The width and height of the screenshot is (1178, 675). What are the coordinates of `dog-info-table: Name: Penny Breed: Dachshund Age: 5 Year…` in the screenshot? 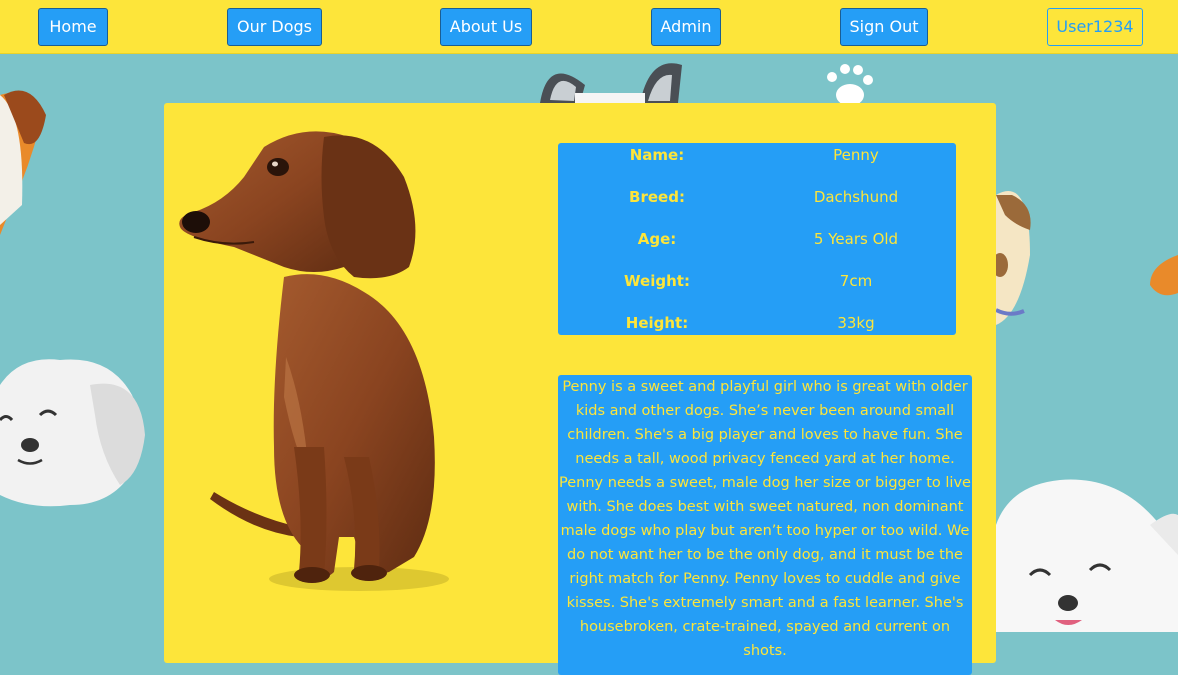 It's located at (757, 239).